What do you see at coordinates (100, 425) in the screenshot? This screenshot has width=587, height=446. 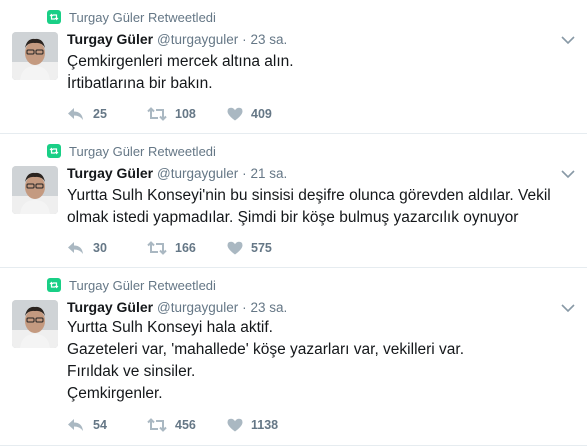 I see `reply-count: 54` at bounding box center [100, 425].